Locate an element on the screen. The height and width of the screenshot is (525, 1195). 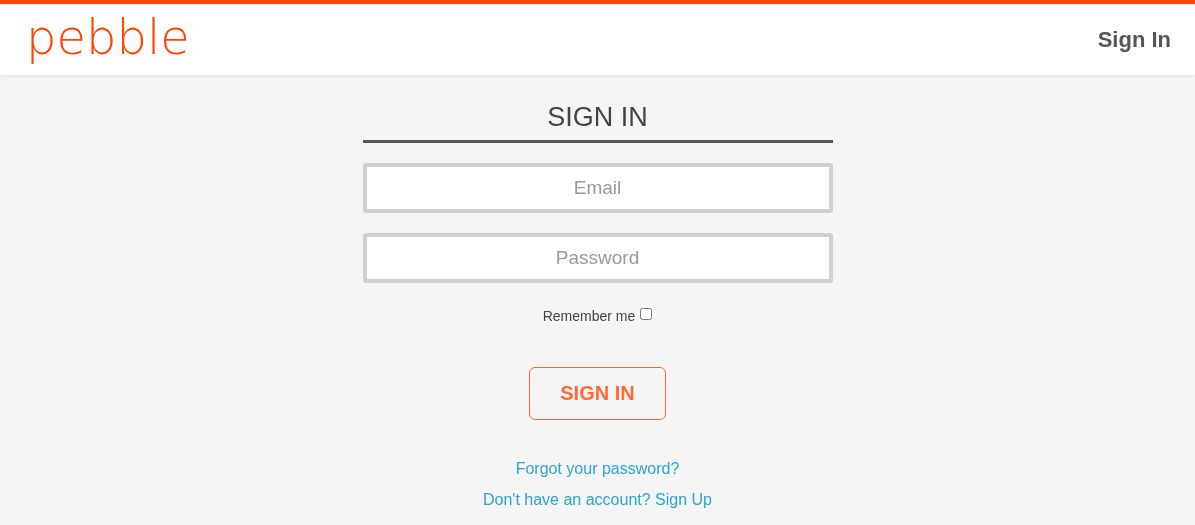
form-title: SIGN IN is located at coordinates (597, 117).